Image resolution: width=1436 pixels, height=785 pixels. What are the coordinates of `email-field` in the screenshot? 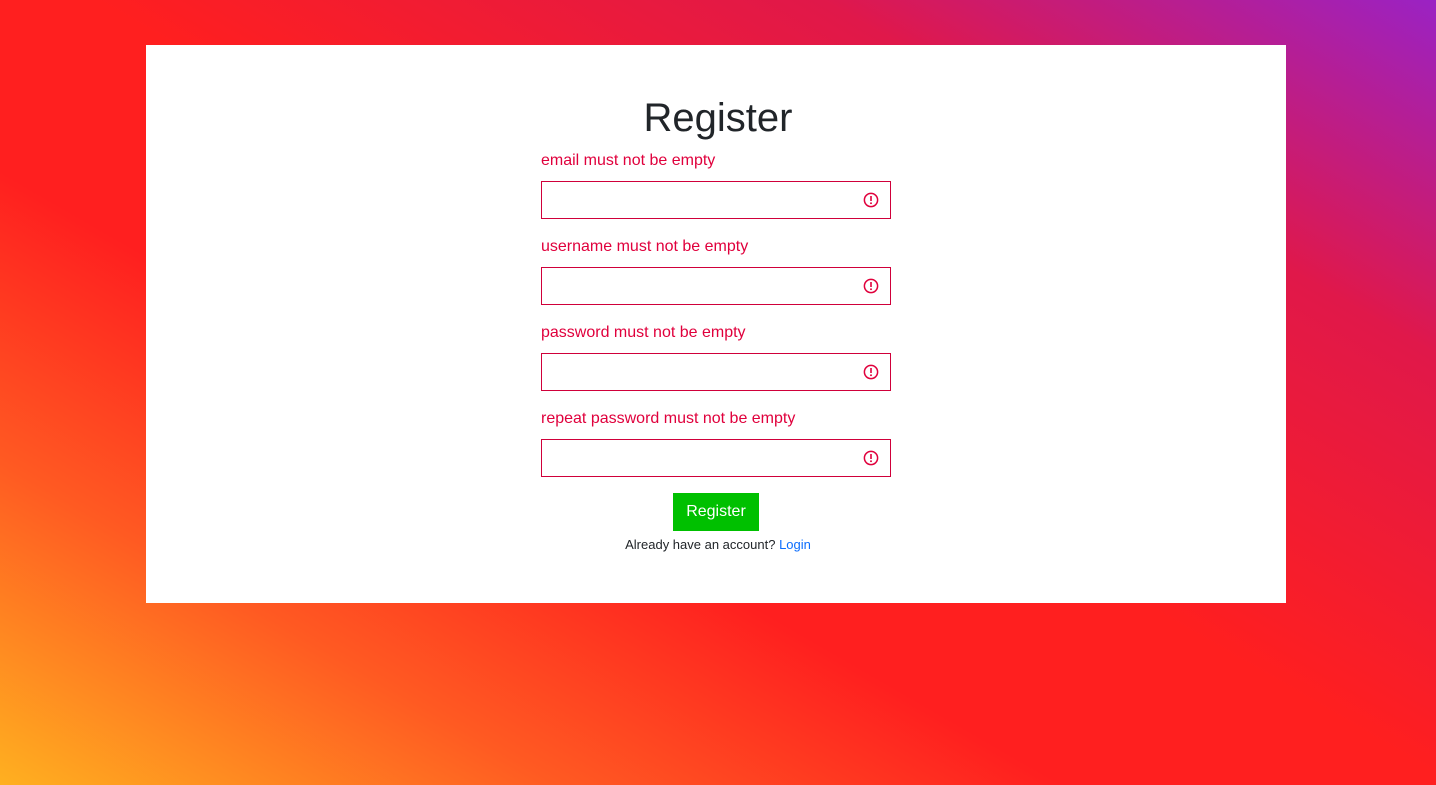 It's located at (698, 200).